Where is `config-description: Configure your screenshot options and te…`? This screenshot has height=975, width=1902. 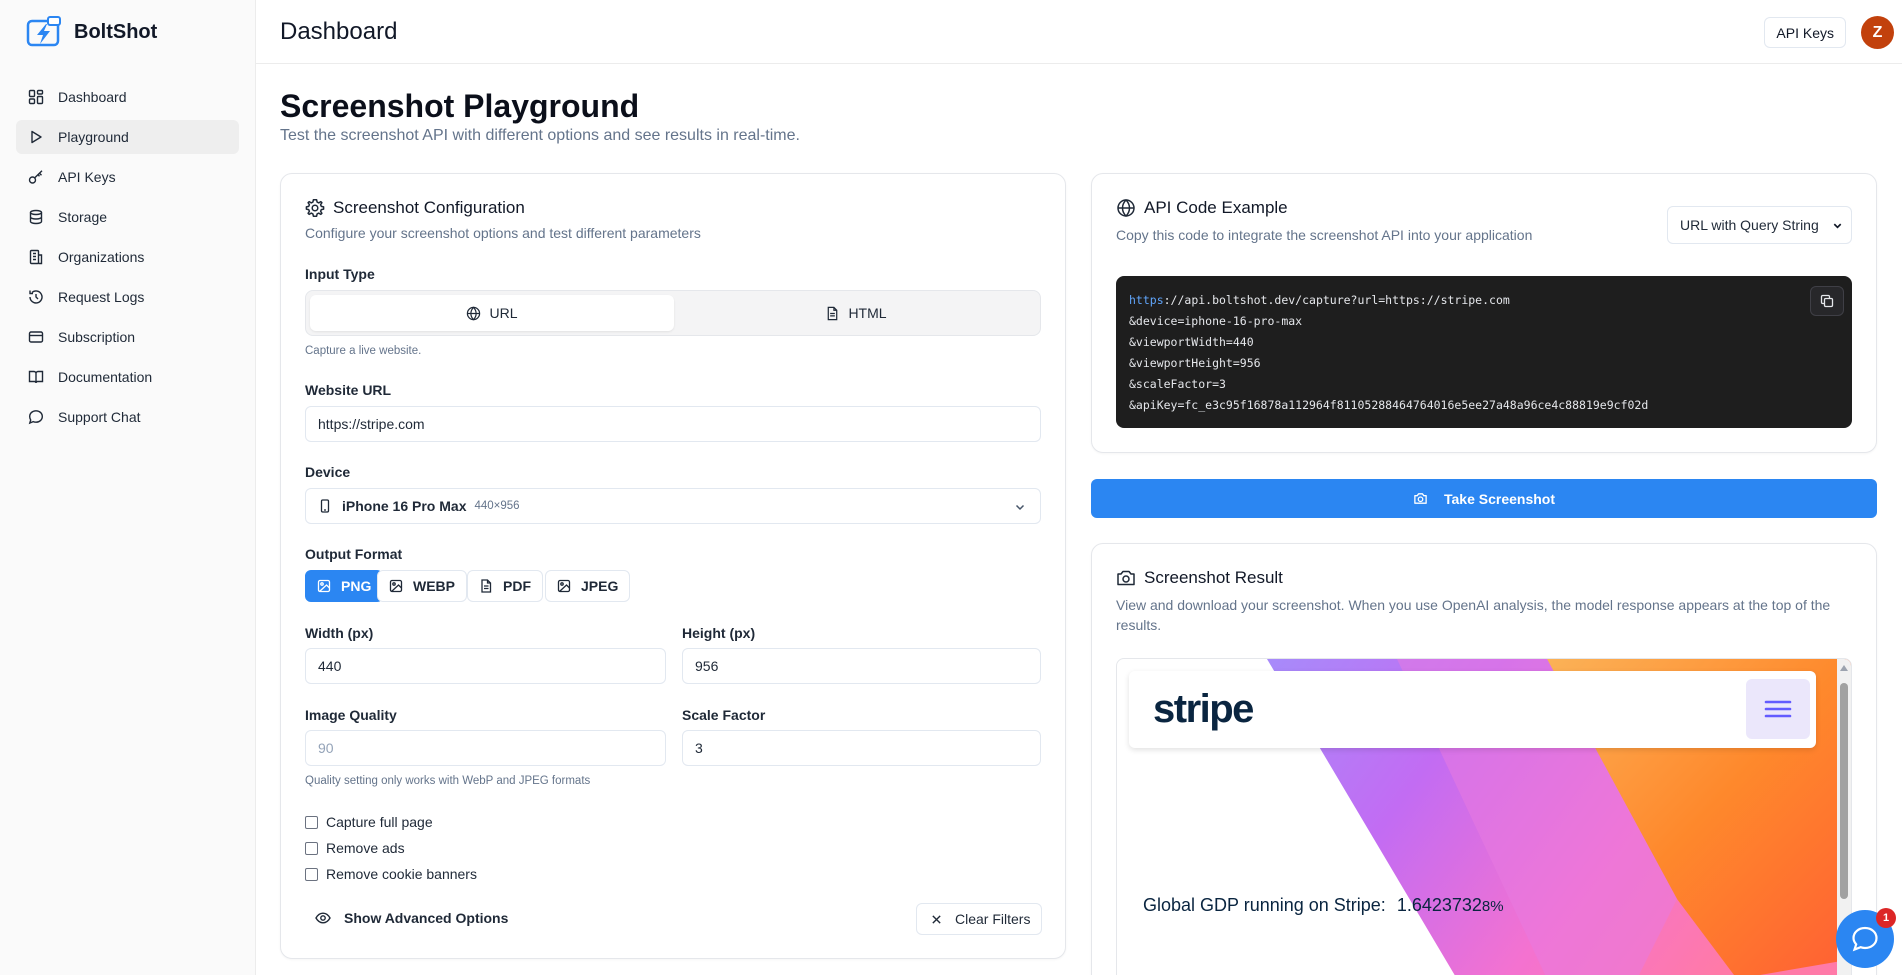
config-description: Configure your screenshot options and te… is located at coordinates (503, 233).